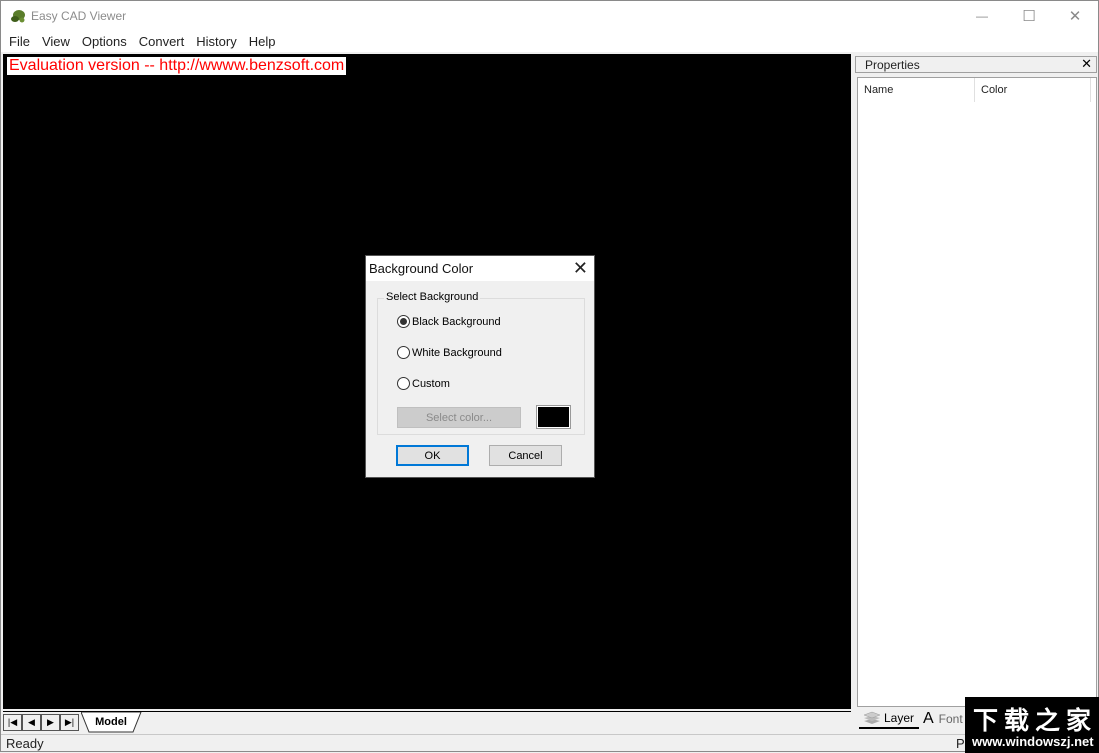 This screenshot has height=753, width=1099. I want to click on close-icon: ✕, so click(1075, 16).